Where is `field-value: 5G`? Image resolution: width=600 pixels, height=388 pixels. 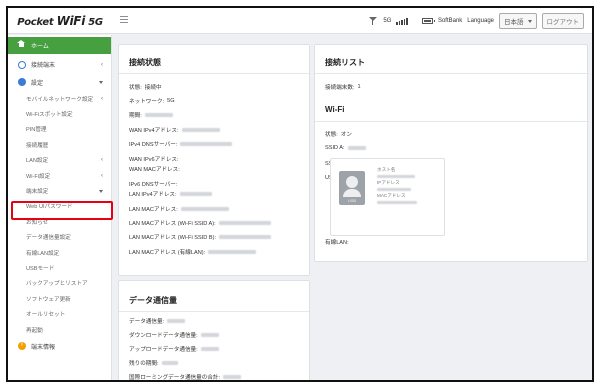
field-value: 5G is located at coordinates (171, 101).